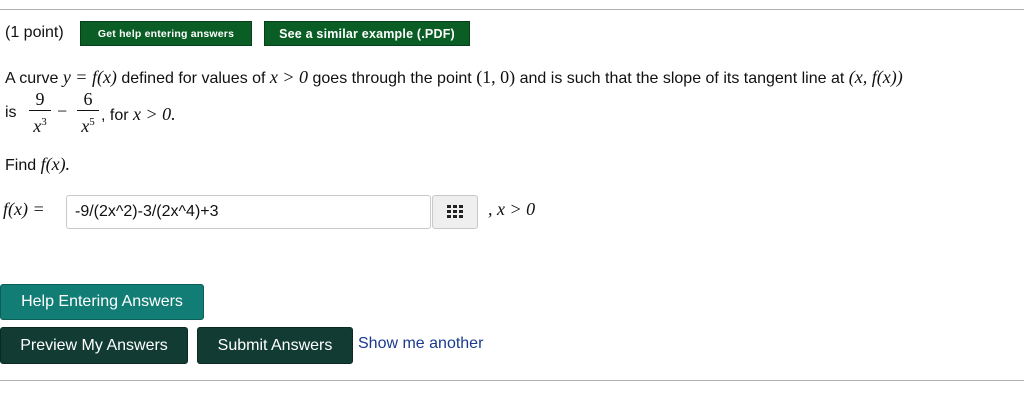 The width and height of the screenshot is (1024, 393). Describe the element at coordinates (512, 209) in the screenshot. I see `domain-condition: , x > 0` at that location.